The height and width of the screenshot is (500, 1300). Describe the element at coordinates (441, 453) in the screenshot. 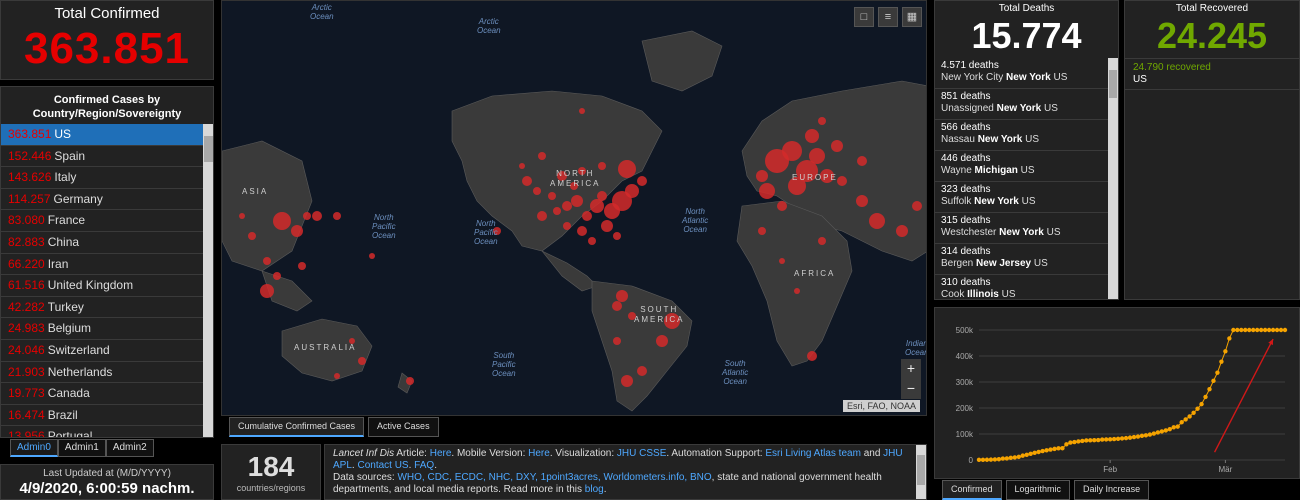

I see `article-link: Here` at that location.